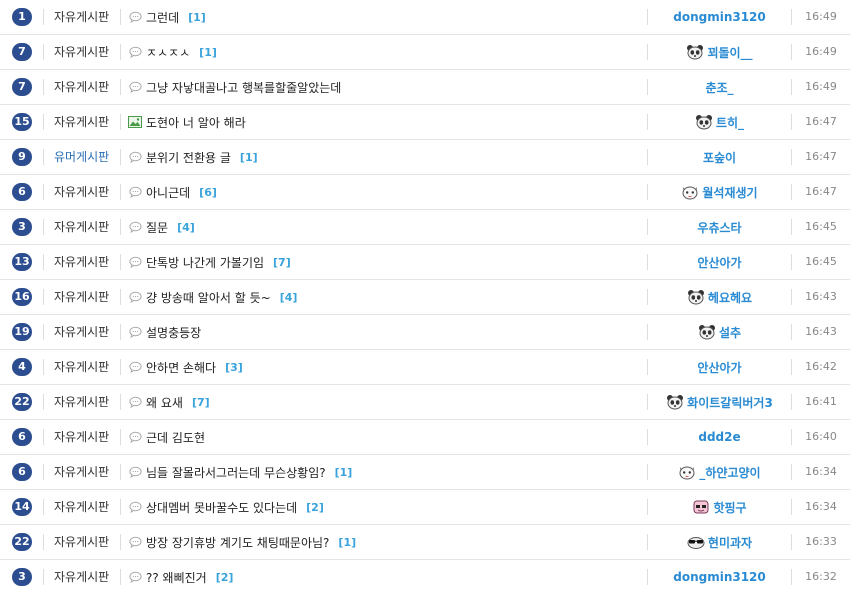  I want to click on post-title-link: 아니근데 [6], so click(172, 192).